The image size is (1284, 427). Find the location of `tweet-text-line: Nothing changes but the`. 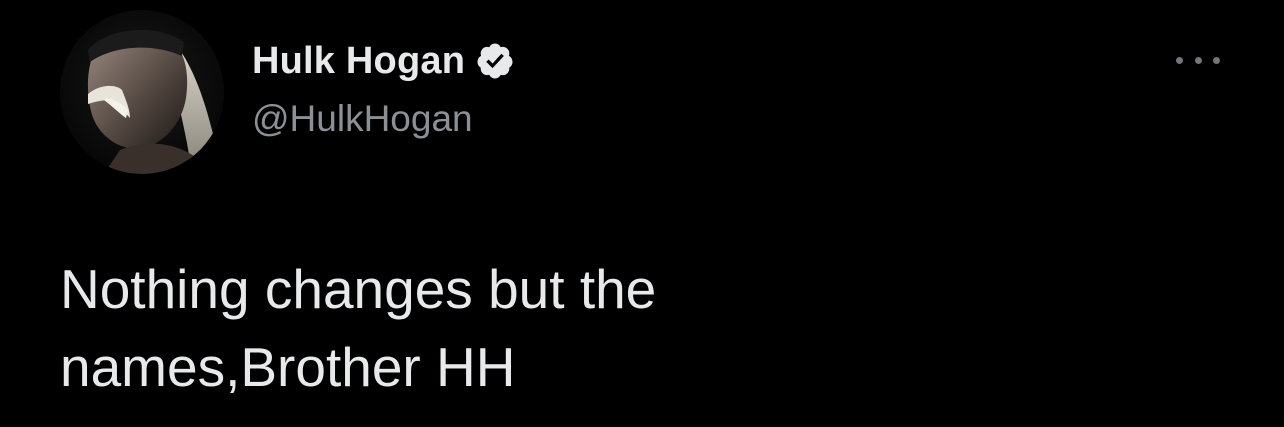

tweet-text-line: Nothing changes but the is located at coordinates (358, 289).